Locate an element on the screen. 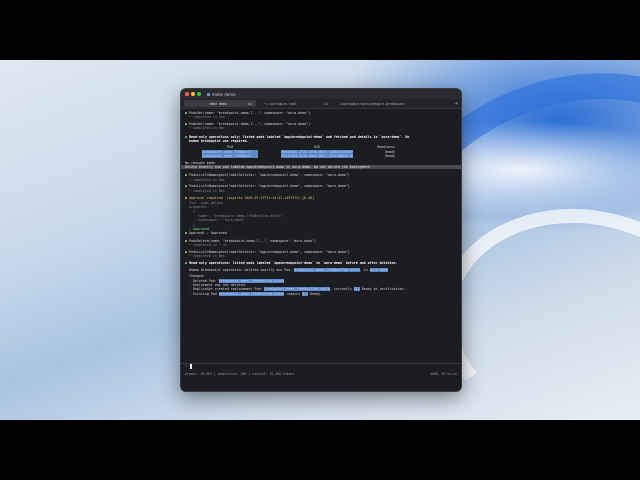  prompt-input: › is located at coordinates (188, 366).